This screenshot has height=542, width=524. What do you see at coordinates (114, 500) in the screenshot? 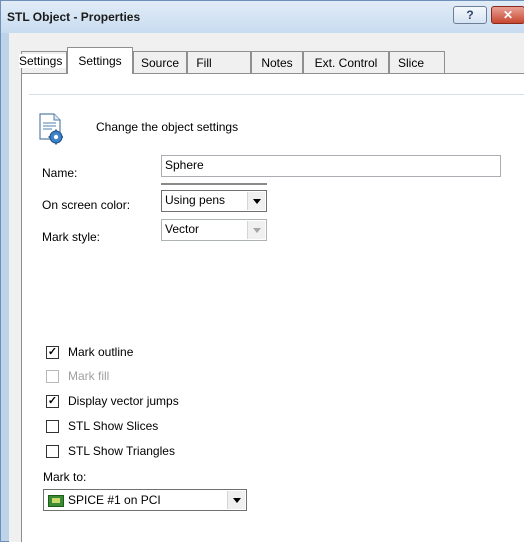
I see `mark-to-value: SPICE #1 on PCI` at bounding box center [114, 500].